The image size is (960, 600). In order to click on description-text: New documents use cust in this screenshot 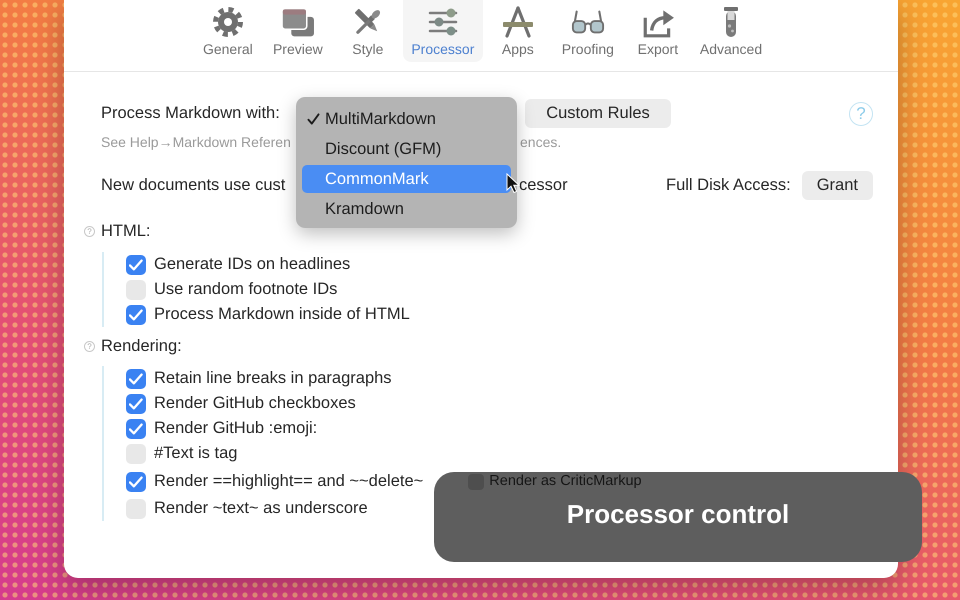, I will do `click(193, 185)`.